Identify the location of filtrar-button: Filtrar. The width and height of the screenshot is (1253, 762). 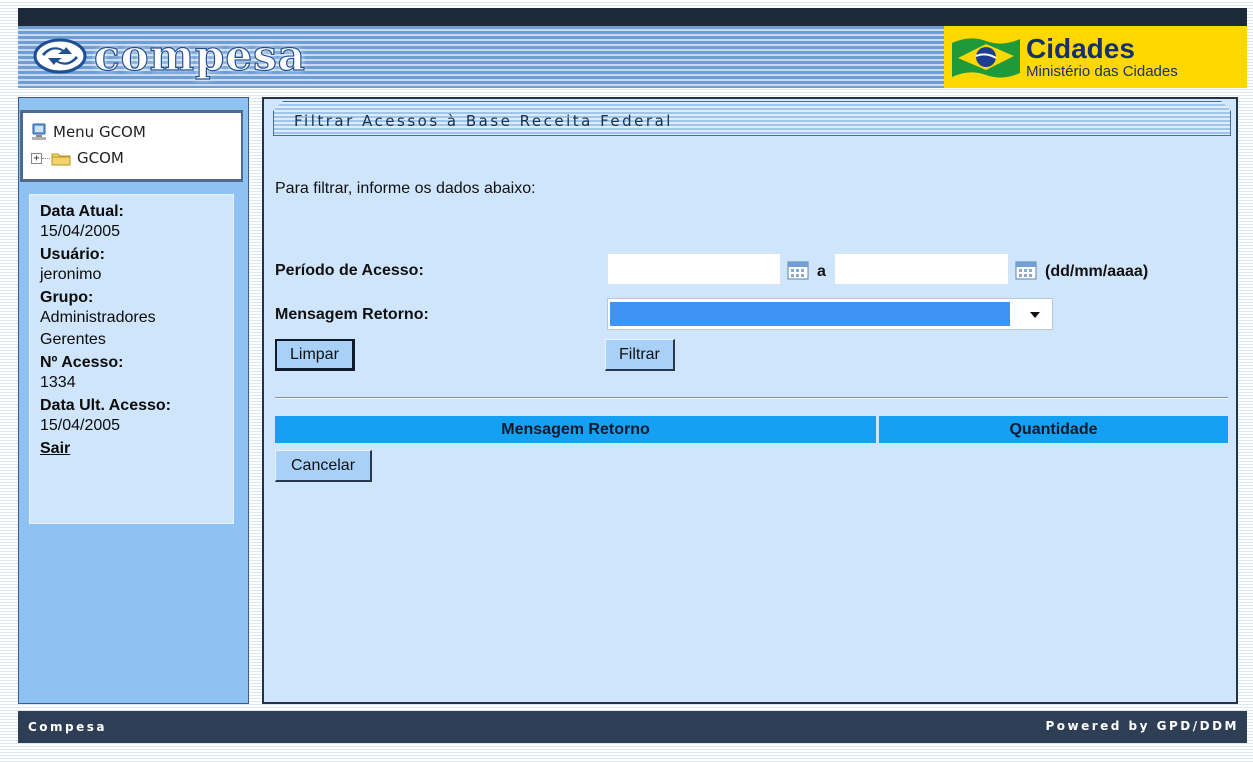
(640, 355).